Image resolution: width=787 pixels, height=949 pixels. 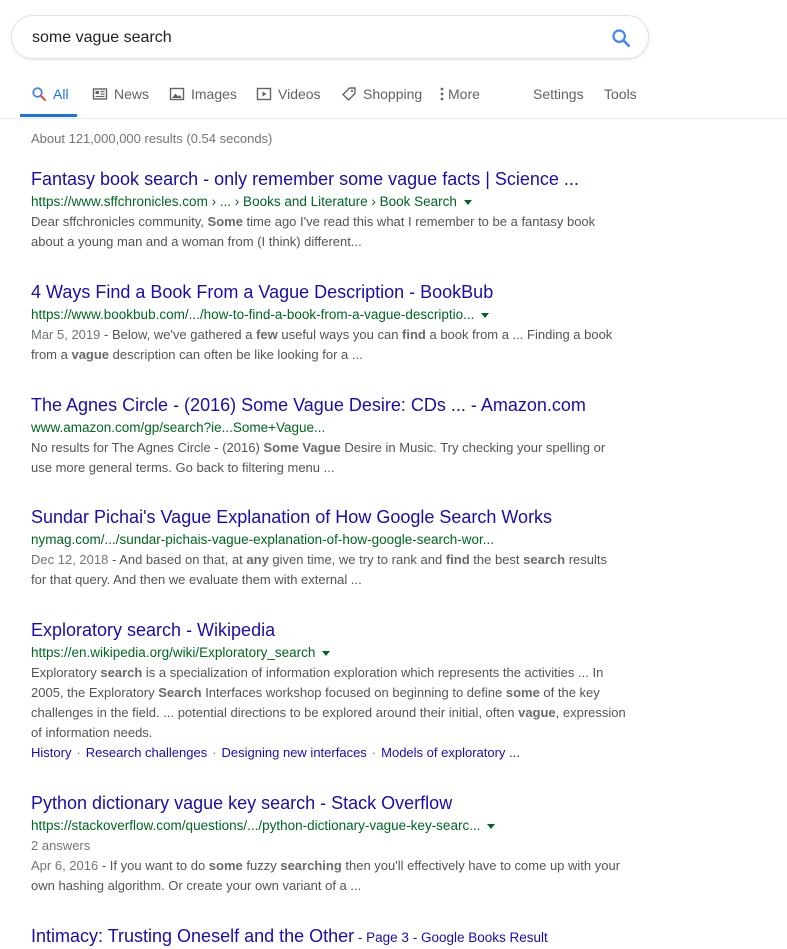 I want to click on tab-shopping: Shopping, so click(x=381, y=94).